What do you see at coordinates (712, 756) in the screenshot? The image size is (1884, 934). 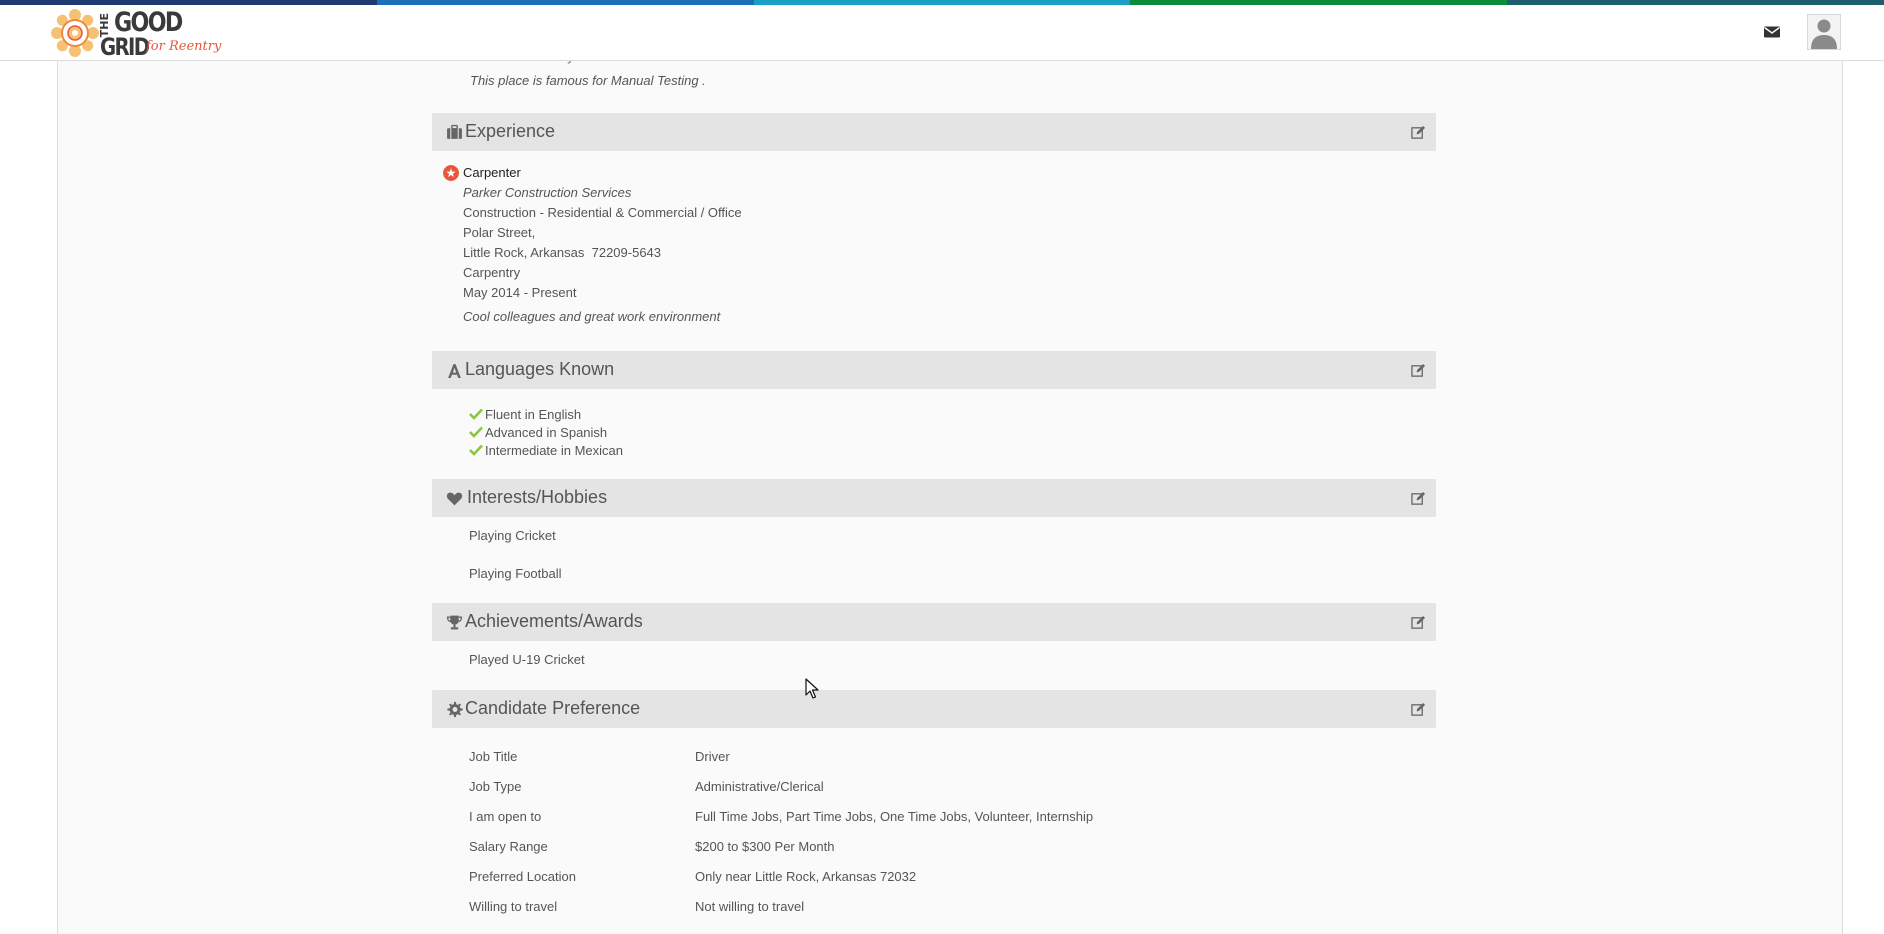 I see `pref-value: Driver` at bounding box center [712, 756].